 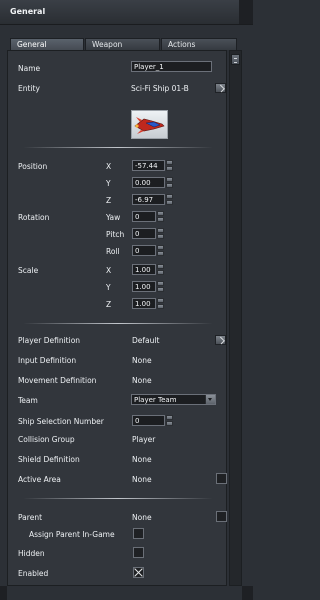 What do you see at coordinates (29, 68) in the screenshot?
I see `name-label: Name` at bounding box center [29, 68].